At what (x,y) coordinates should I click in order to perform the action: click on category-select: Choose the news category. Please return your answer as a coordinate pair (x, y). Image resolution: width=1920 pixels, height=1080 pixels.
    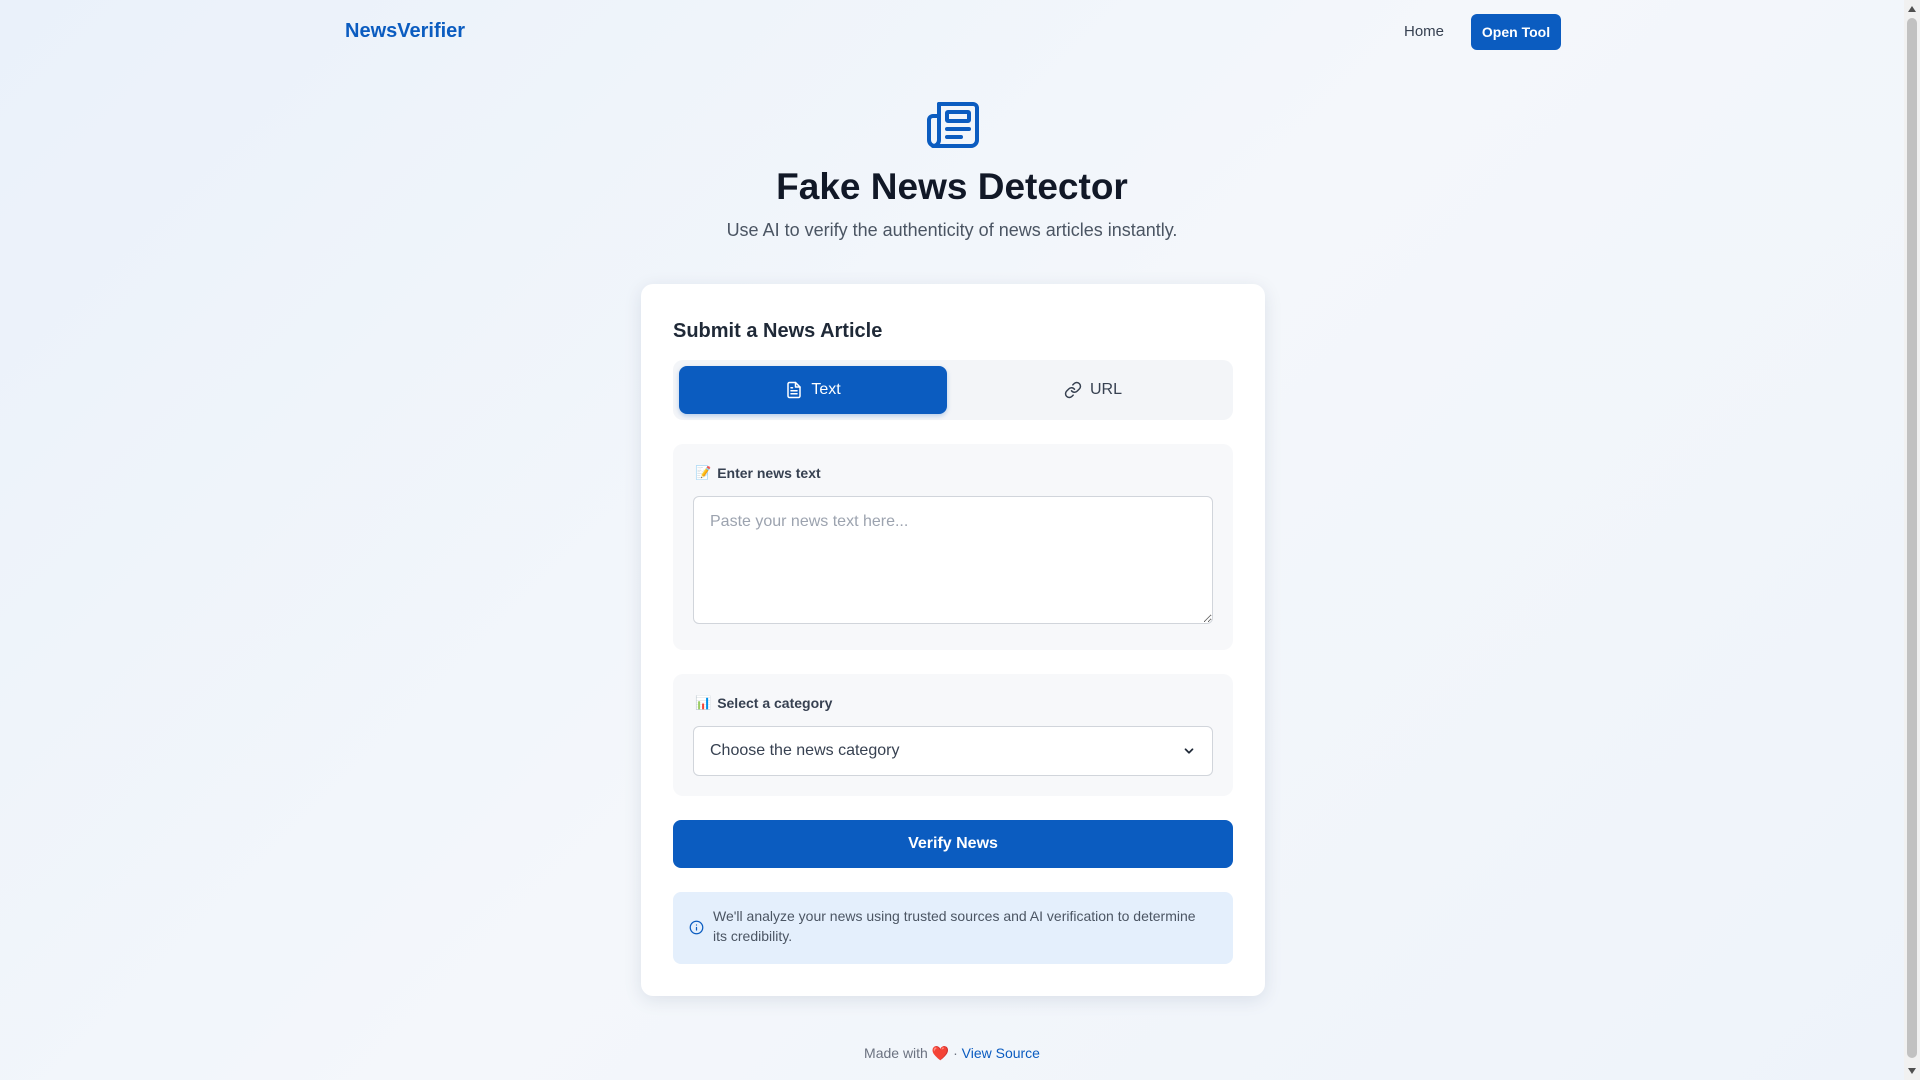
    Looking at the image, I should click on (953, 751).